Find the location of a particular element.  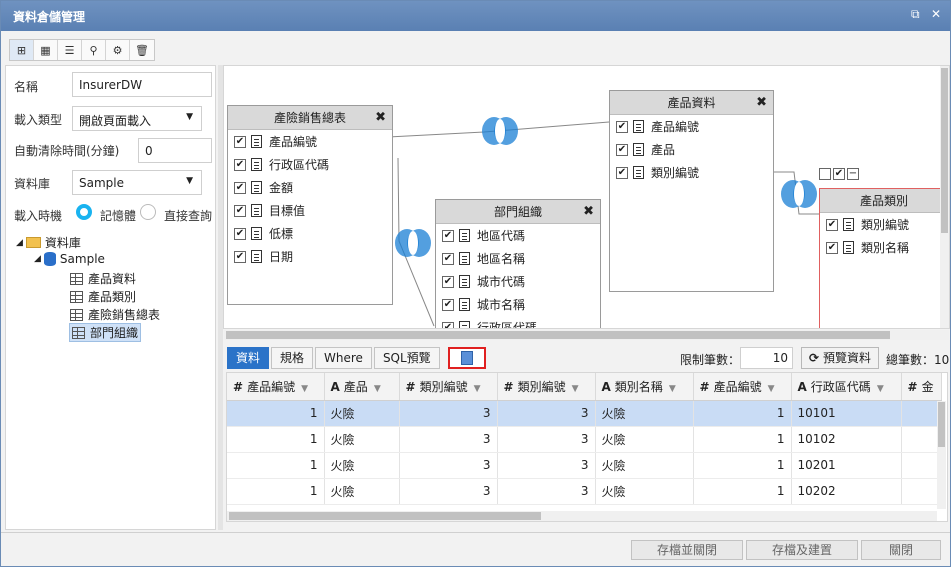

tree-table-item: 產品資料 is located at coordinates (103, 278).